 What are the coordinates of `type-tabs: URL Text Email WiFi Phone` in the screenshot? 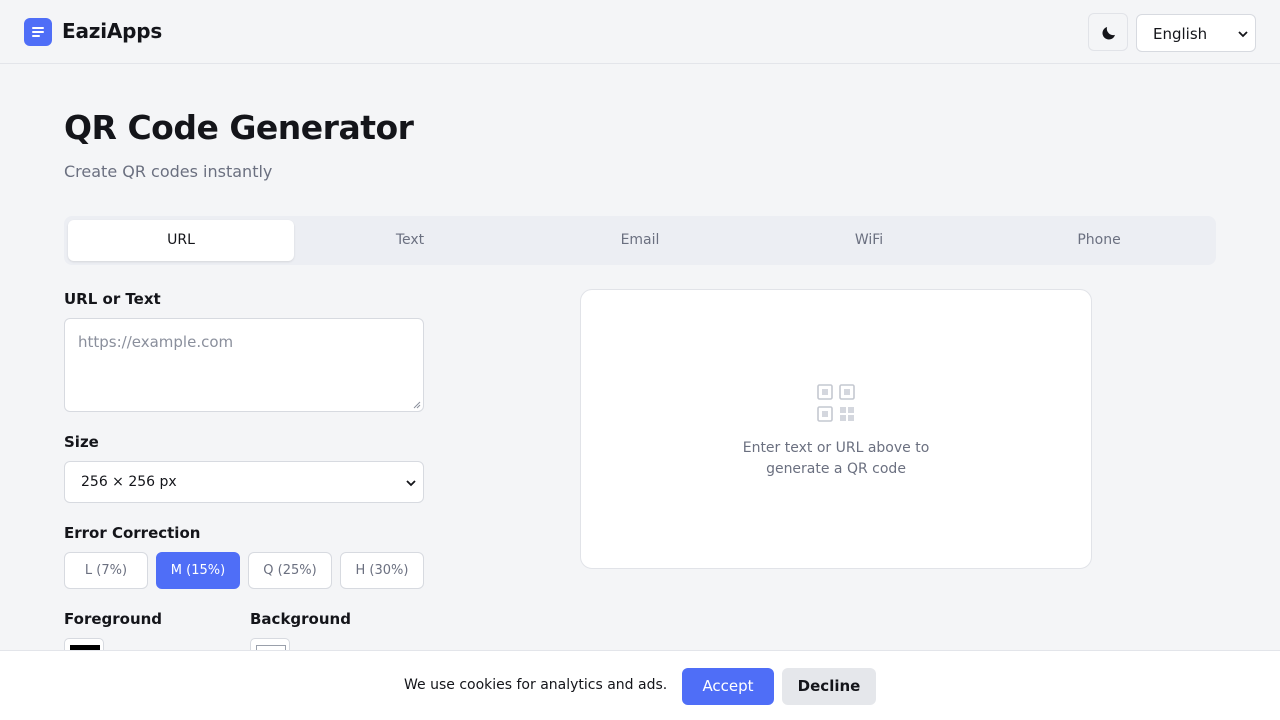 It's located at (640, 240).